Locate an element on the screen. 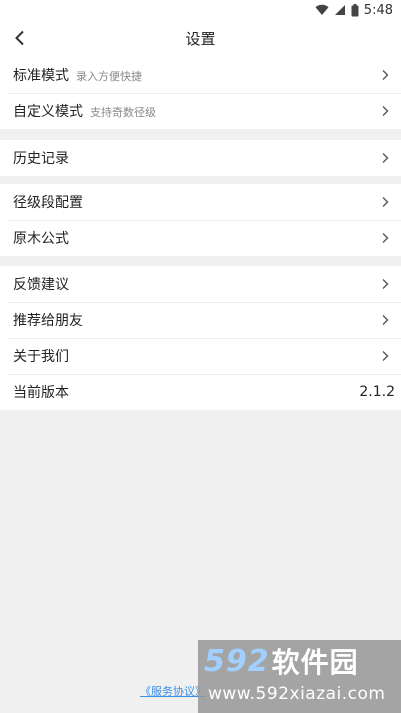 Image resolution: width=401 pixels, height=713 pixels. row-history: 历史记录 is located at coordinates (200, 158).